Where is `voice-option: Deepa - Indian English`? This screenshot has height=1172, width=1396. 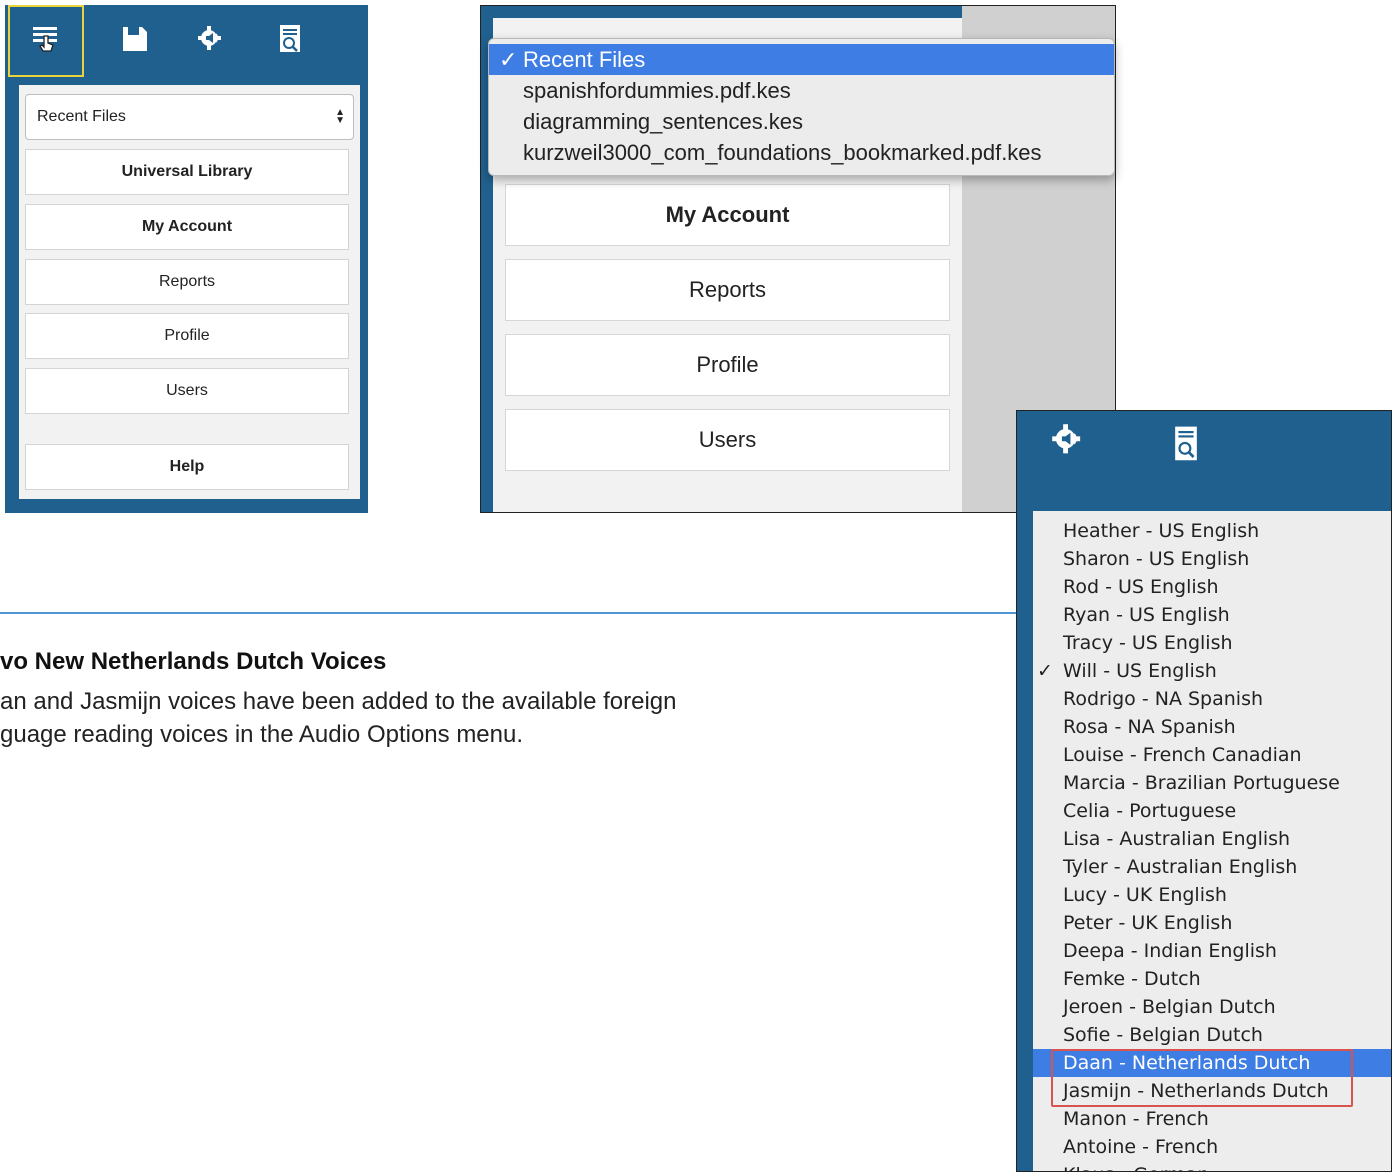 voice-option: Deepa - Indian English is located at coordinates (1212, 951).